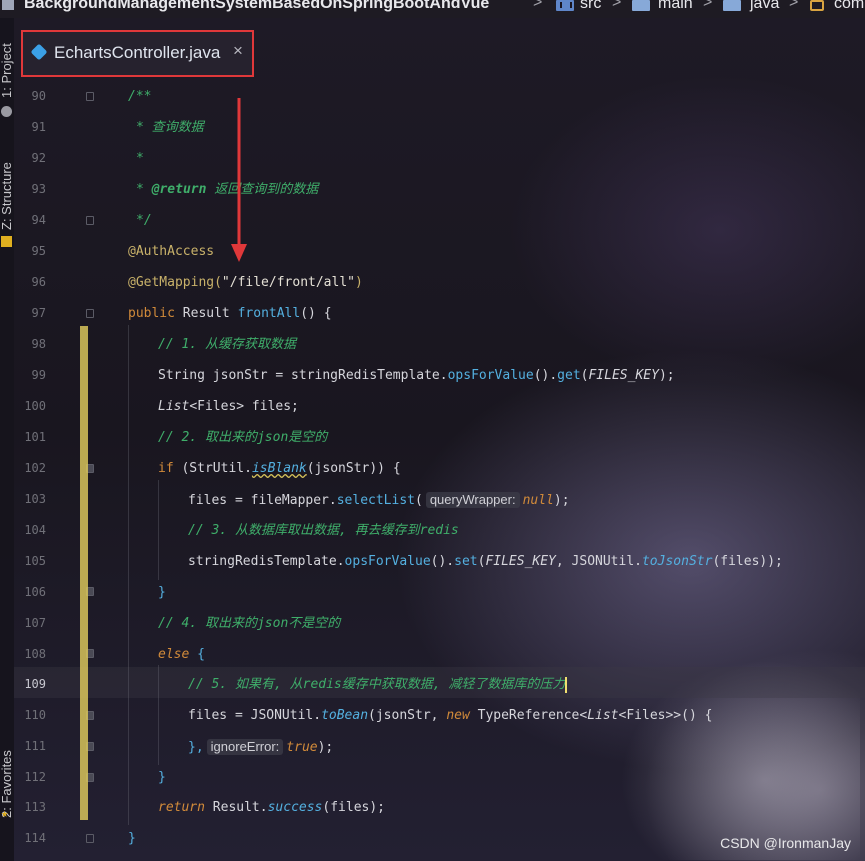 This screenshot has width=865, height=861. I want to click on code-token: Result., so click(236, 807).